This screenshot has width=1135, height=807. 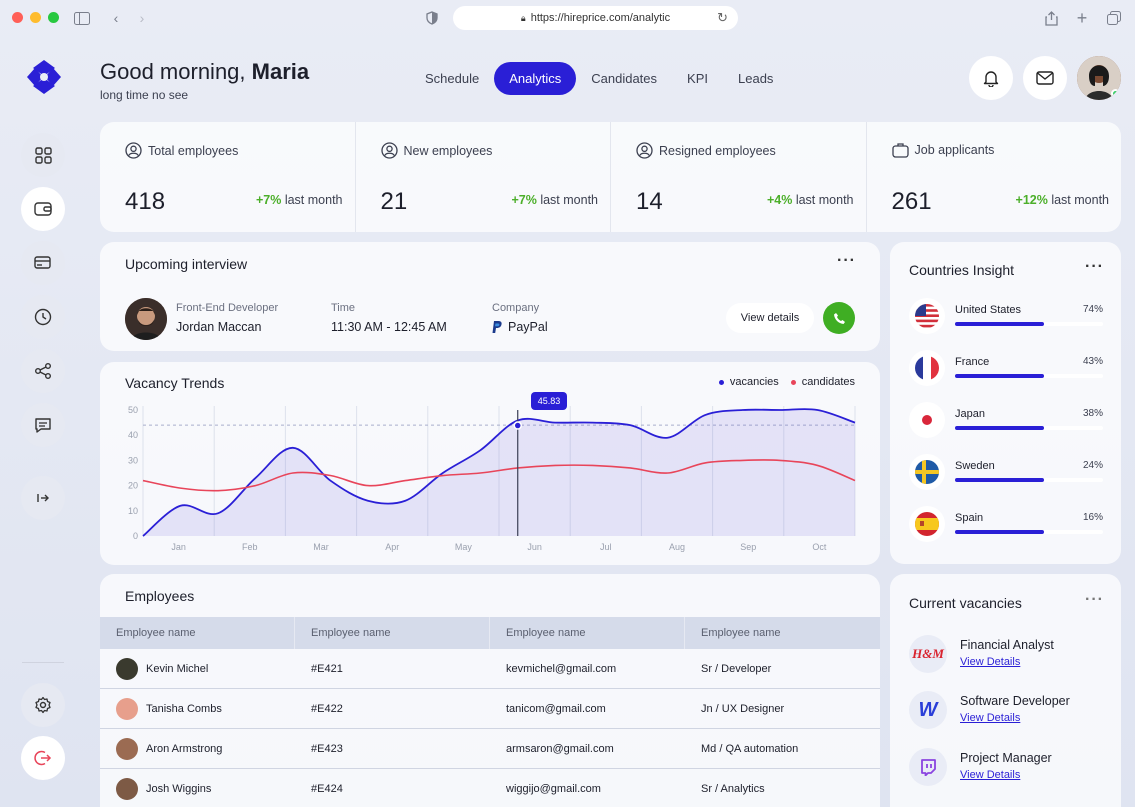 What do you see at coordinates (755, 78) in the screenshot?
I see `tab-leads: Leads` at bounding box center [755, 78].